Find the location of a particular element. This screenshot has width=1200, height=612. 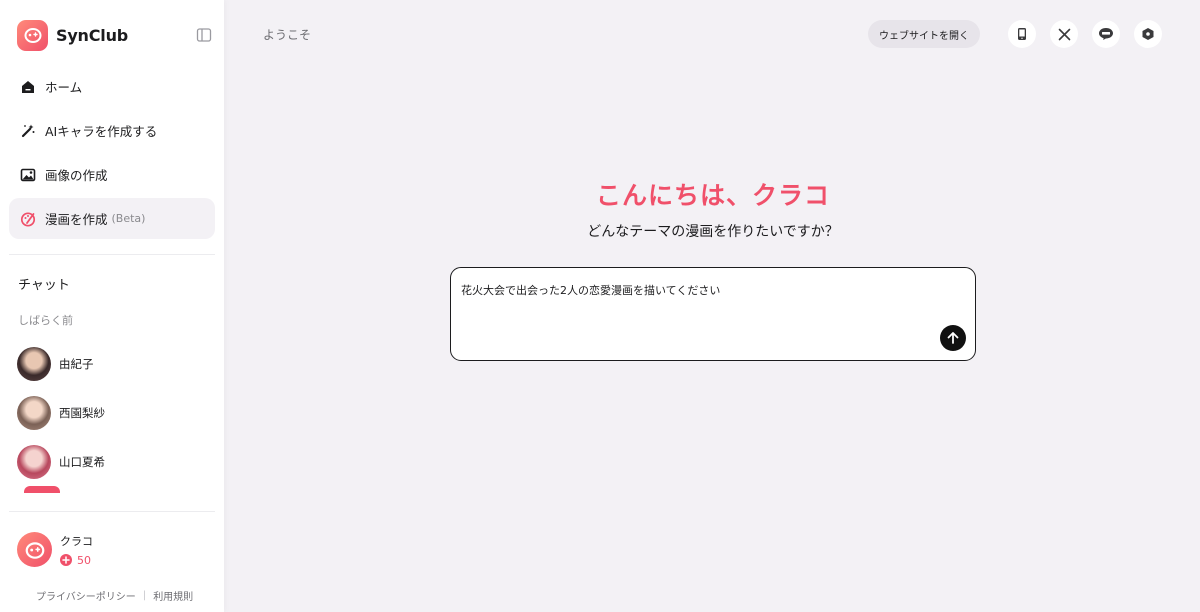

prompt-input is located at coordinates (696, 289).